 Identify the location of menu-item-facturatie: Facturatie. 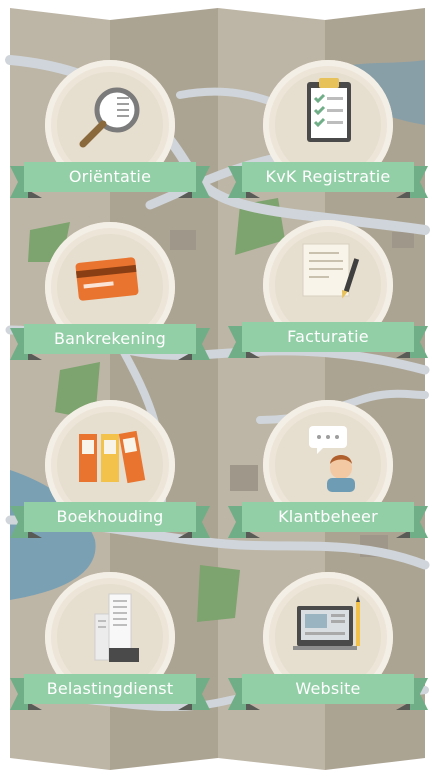
(328, 300).